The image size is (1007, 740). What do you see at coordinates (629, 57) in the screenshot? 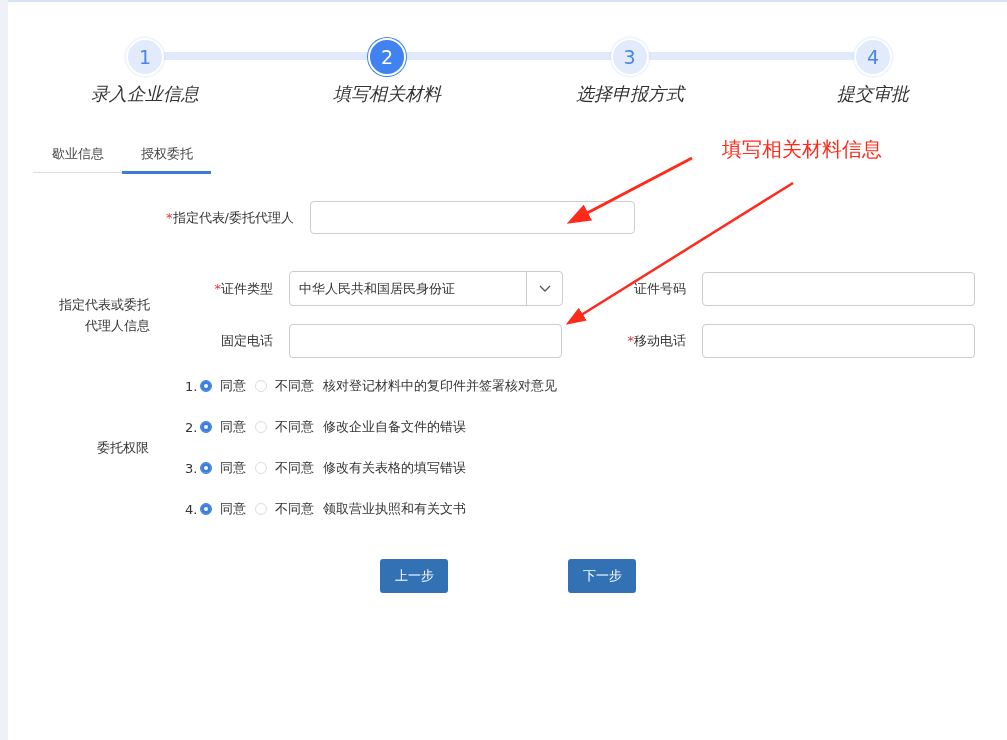
I see `step-number: 3` at bounding box center [629, 57].